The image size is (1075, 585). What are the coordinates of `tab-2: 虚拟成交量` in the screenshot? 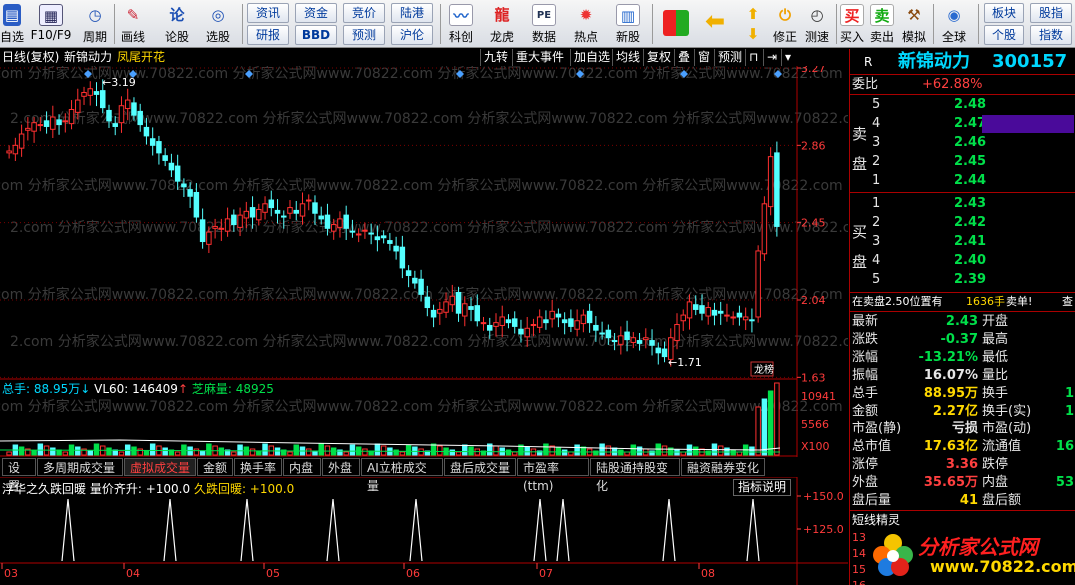 It's located at (160, 467).